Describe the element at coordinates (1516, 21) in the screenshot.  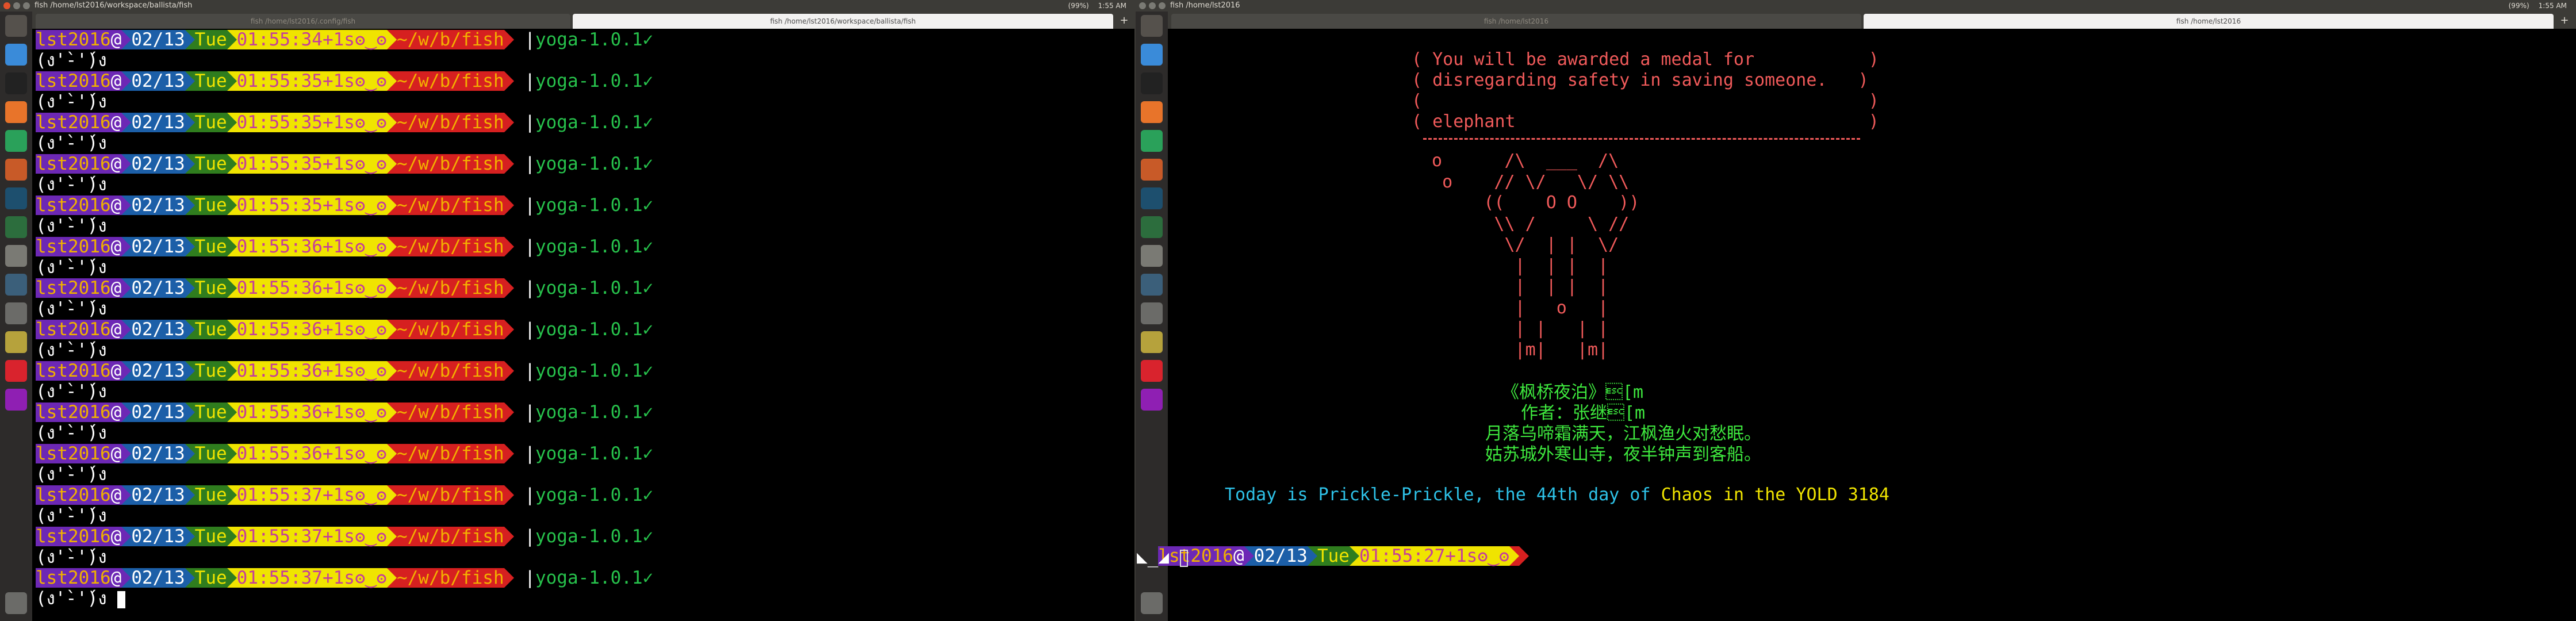
I see `tab-home-1: fish /home/lst2016` at that location.